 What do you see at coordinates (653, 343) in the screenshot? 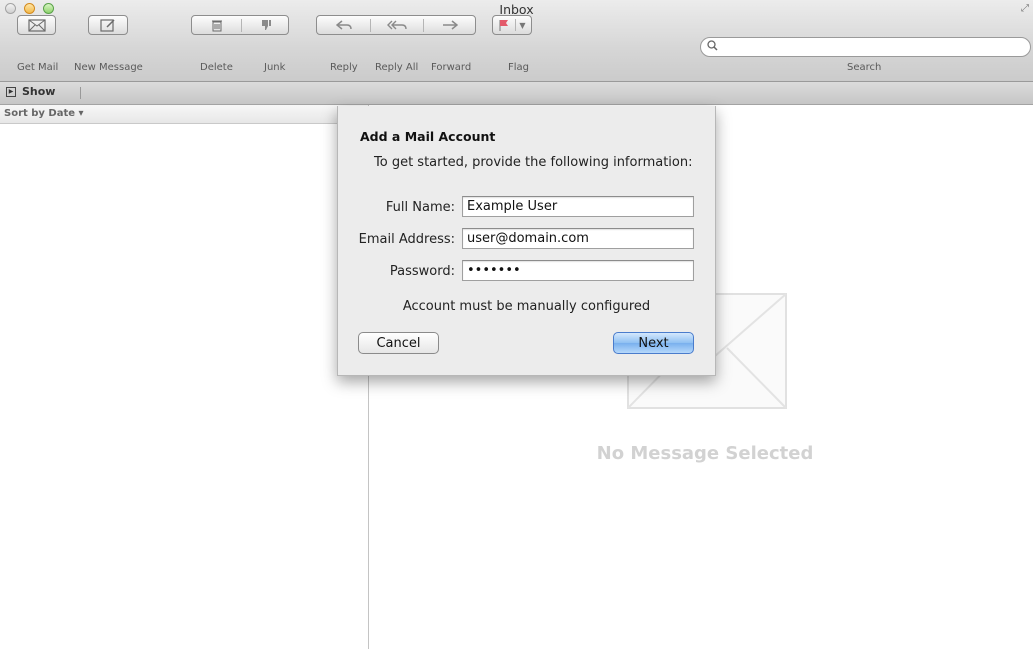
I see `next-button: Next` at bounding box center [653, 343].